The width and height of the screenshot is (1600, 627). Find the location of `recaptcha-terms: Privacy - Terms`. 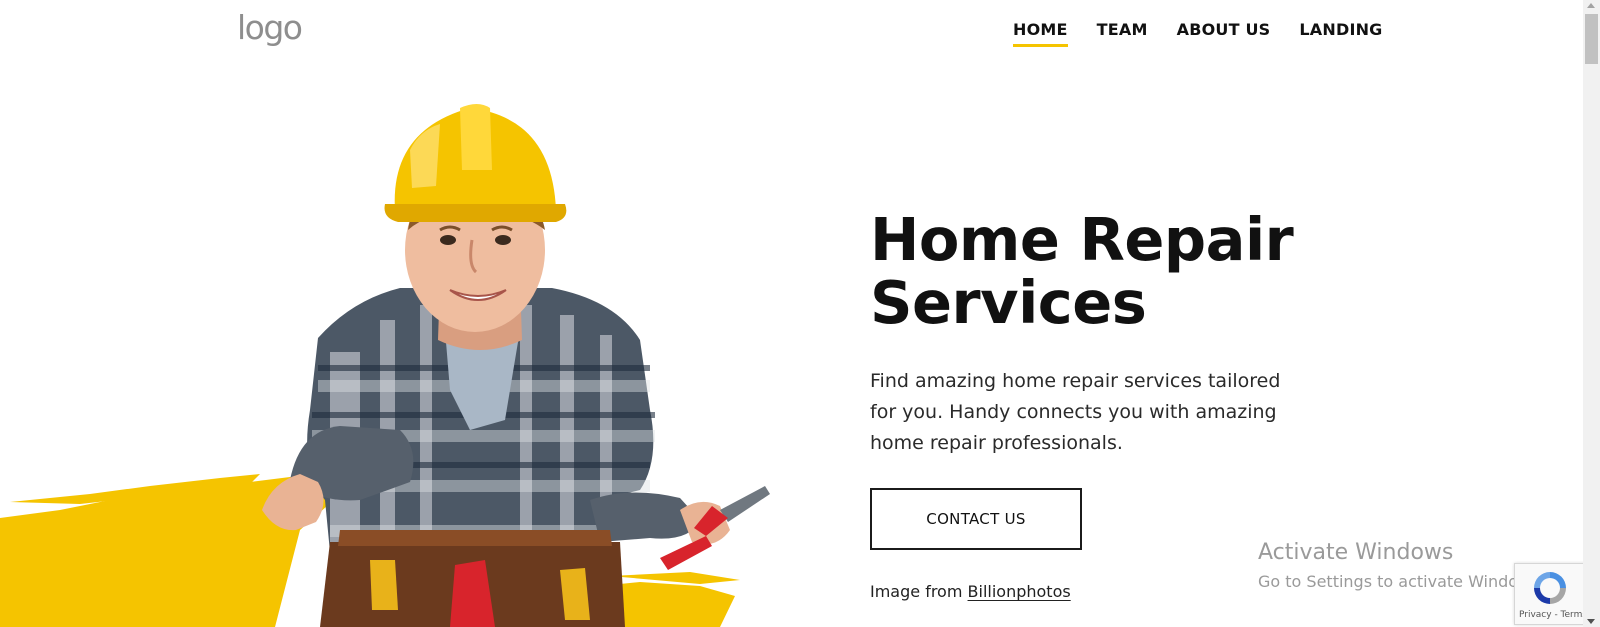

recaptcha-terms: Privacy - Terms is located at coordinates (1553, 615).